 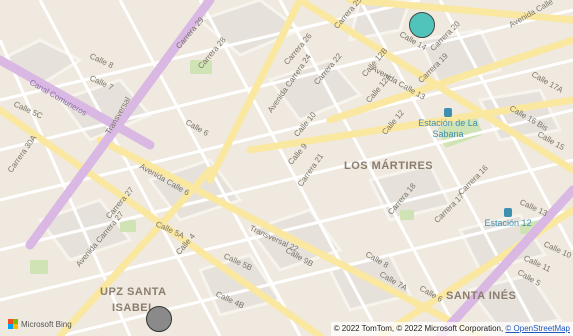 I want to click on district-label-santa-ines: SANTA INÉS, so click(x=481, y=296).